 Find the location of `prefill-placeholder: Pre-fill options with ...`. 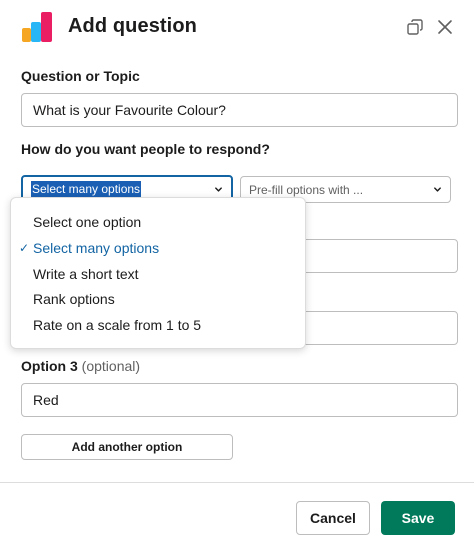

prefill-placeholder: Pre-fill options with ... is located at coordinates (306, 189).